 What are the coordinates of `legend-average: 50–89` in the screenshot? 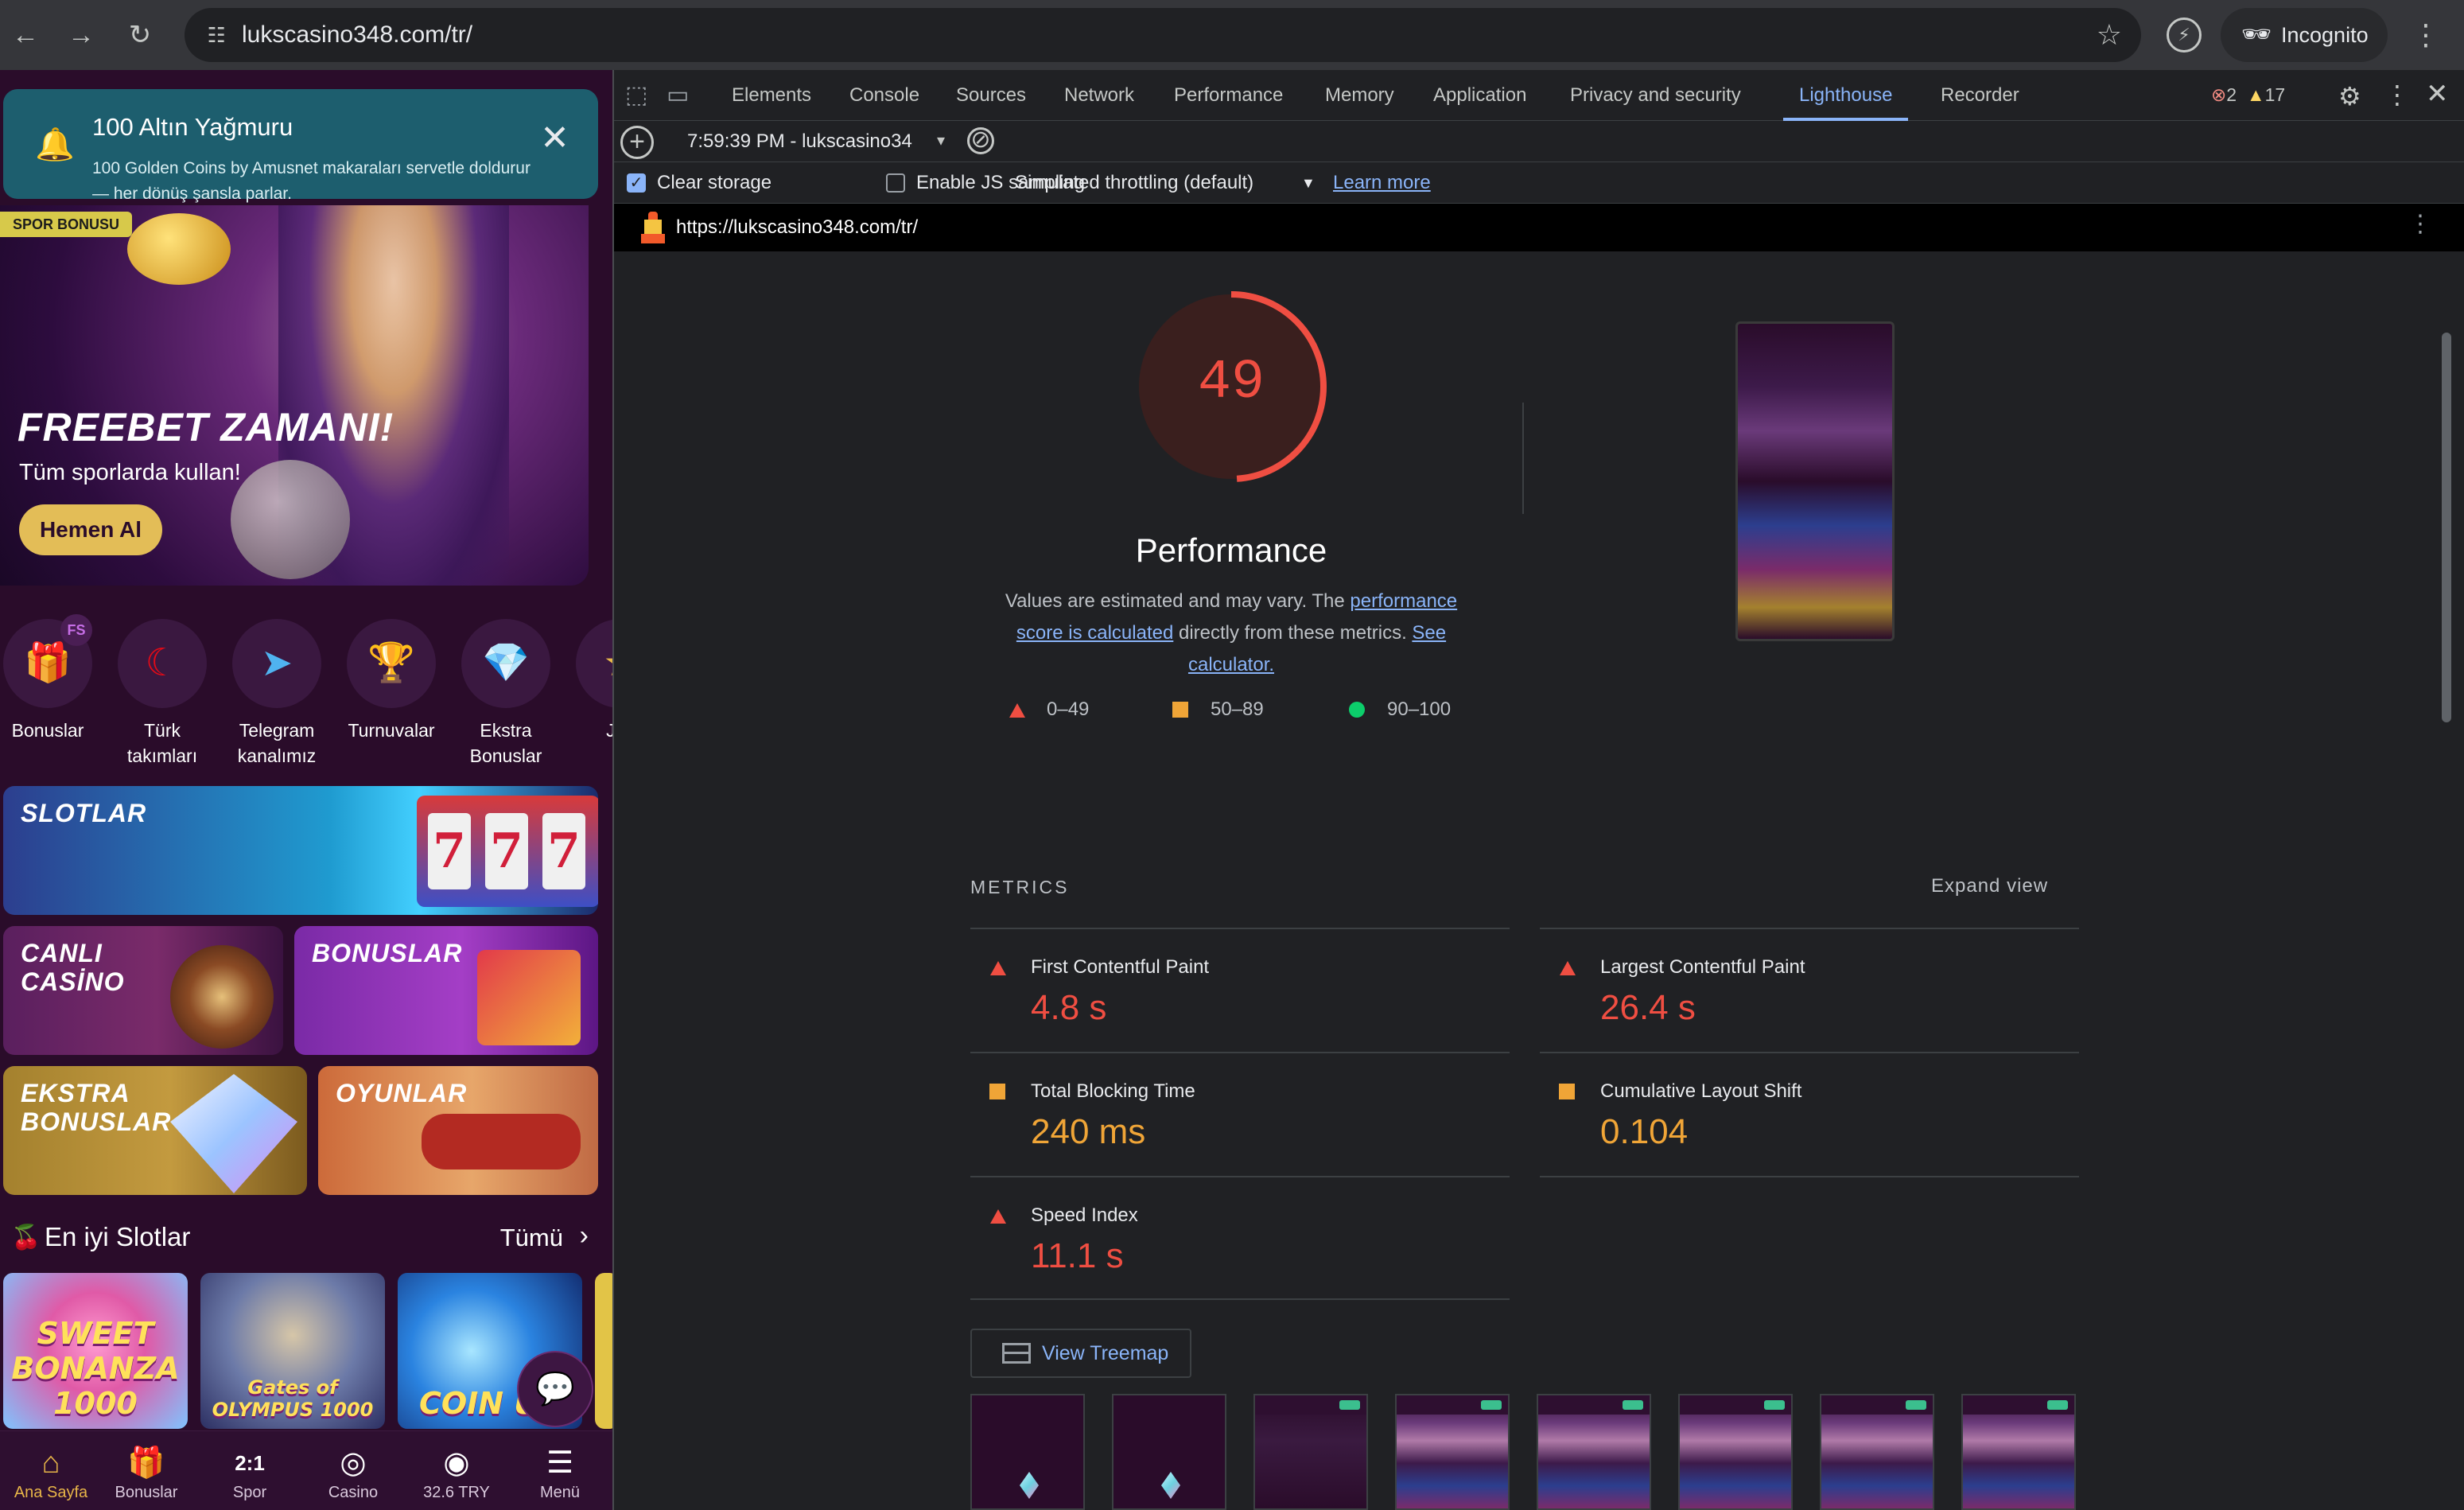 It's located at (1237, 709).